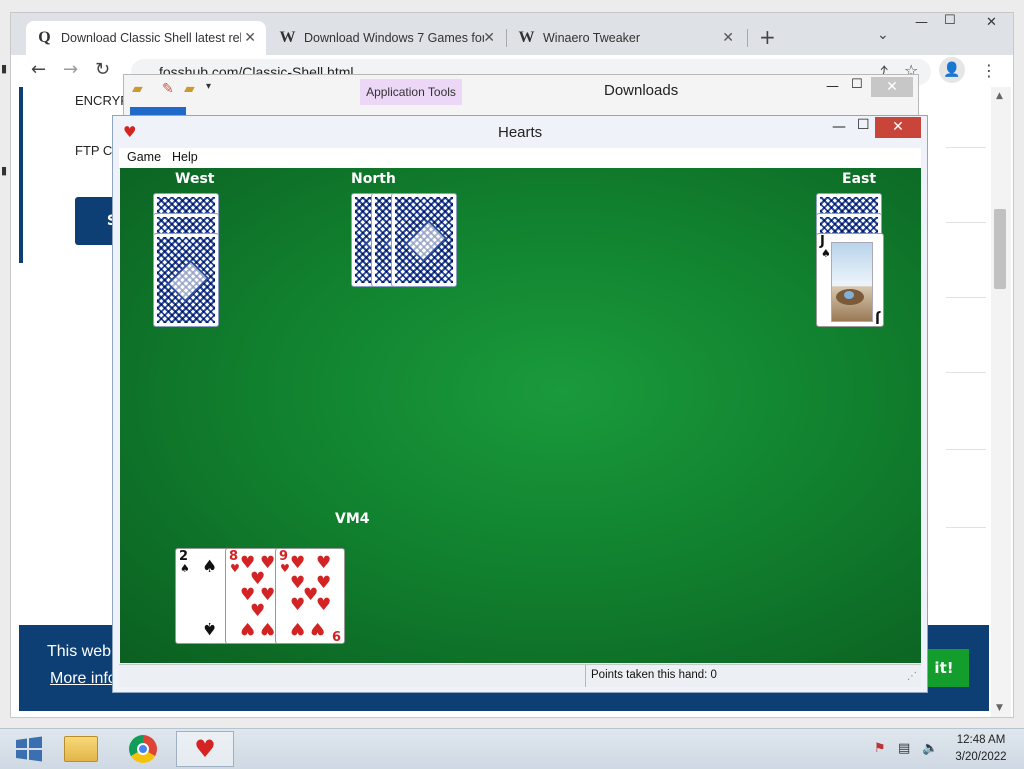  I want to click on north-card-back, so click(424, 240).